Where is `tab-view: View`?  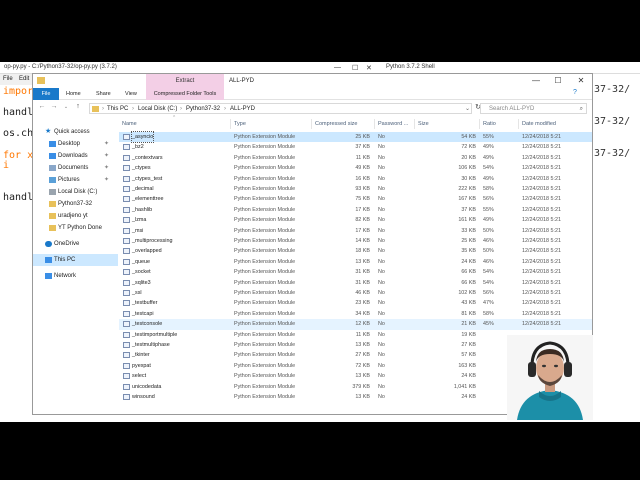 tab-view: View is located at coordinates (131, 94).